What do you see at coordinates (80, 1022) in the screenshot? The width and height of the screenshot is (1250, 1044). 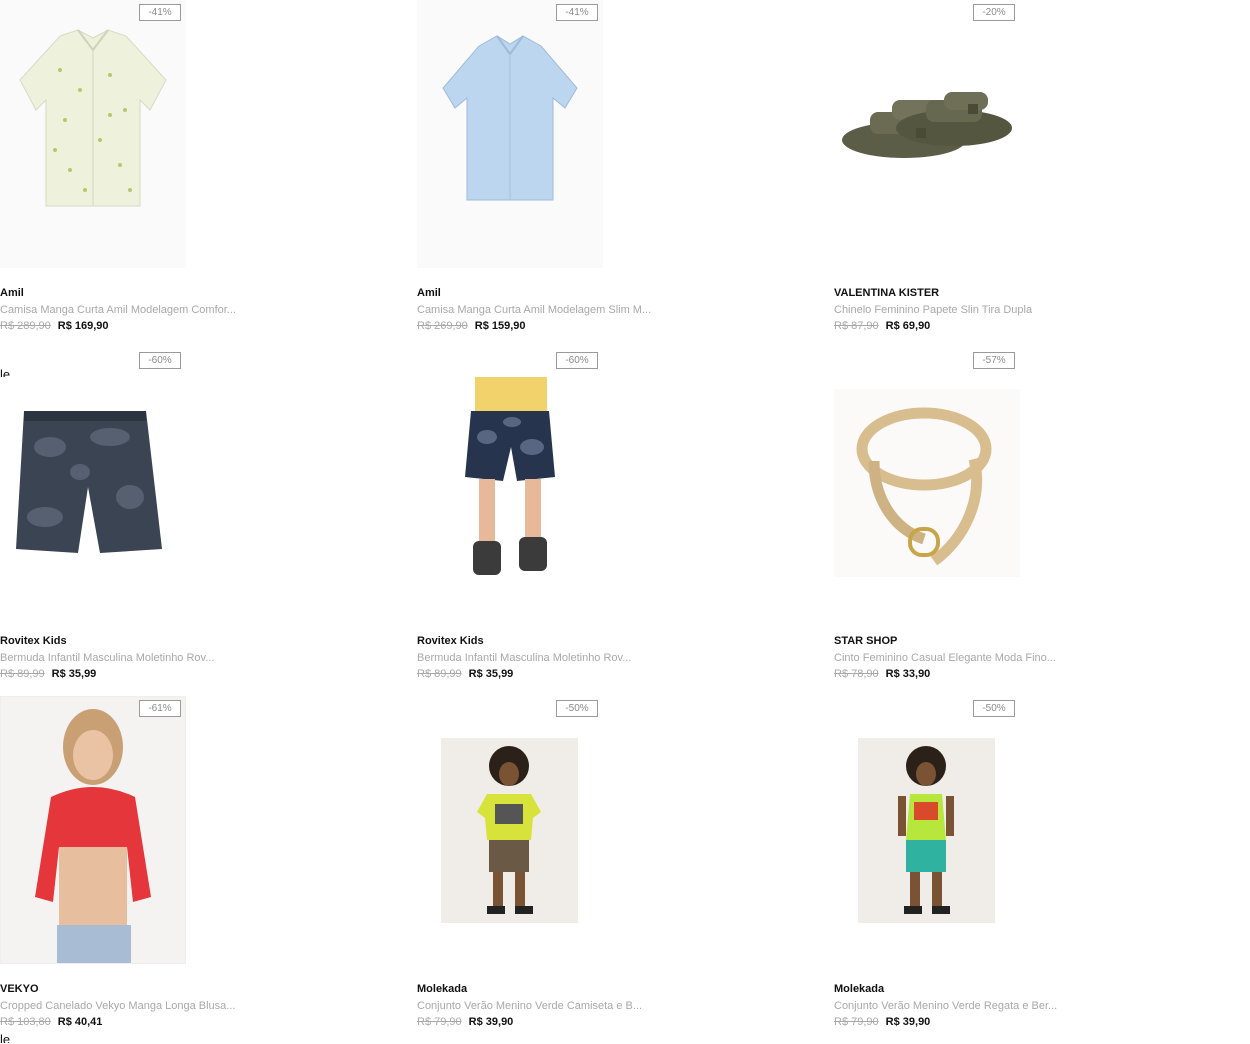 I see `sale-price: R$ 40,41` at bounding box center [80, 1022].